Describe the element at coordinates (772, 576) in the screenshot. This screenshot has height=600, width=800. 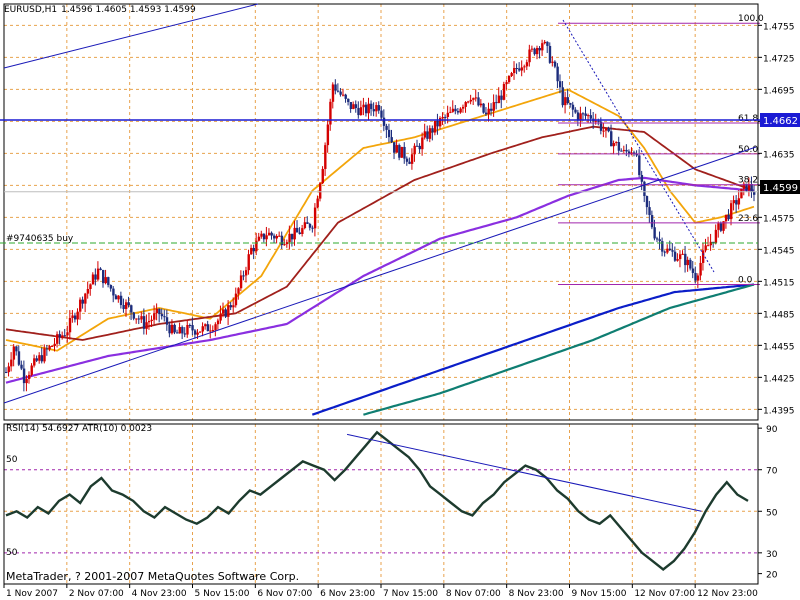
I see `rsi-y-tick-label: 20` at that location.